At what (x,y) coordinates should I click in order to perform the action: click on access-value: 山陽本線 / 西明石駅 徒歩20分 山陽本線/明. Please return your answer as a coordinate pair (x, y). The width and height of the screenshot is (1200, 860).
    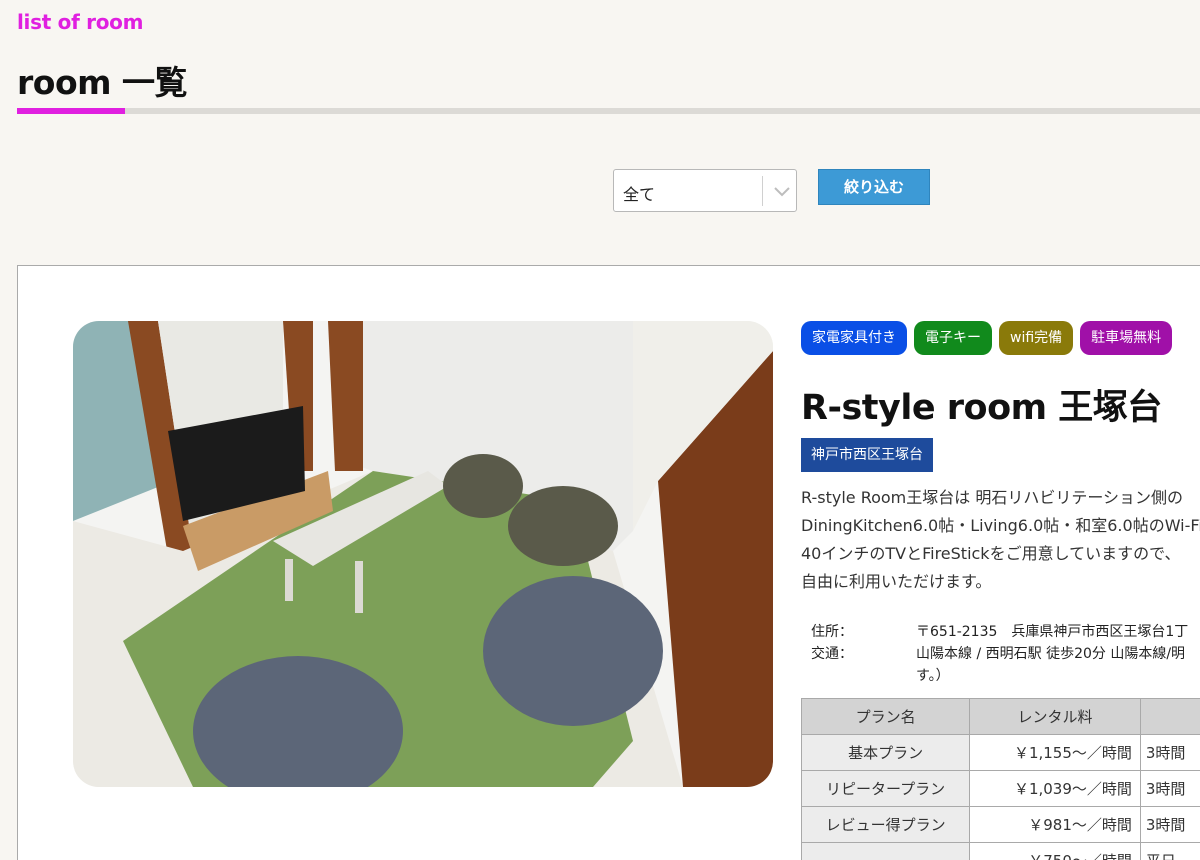
    Looking at the image, I should click on (1051, 654).